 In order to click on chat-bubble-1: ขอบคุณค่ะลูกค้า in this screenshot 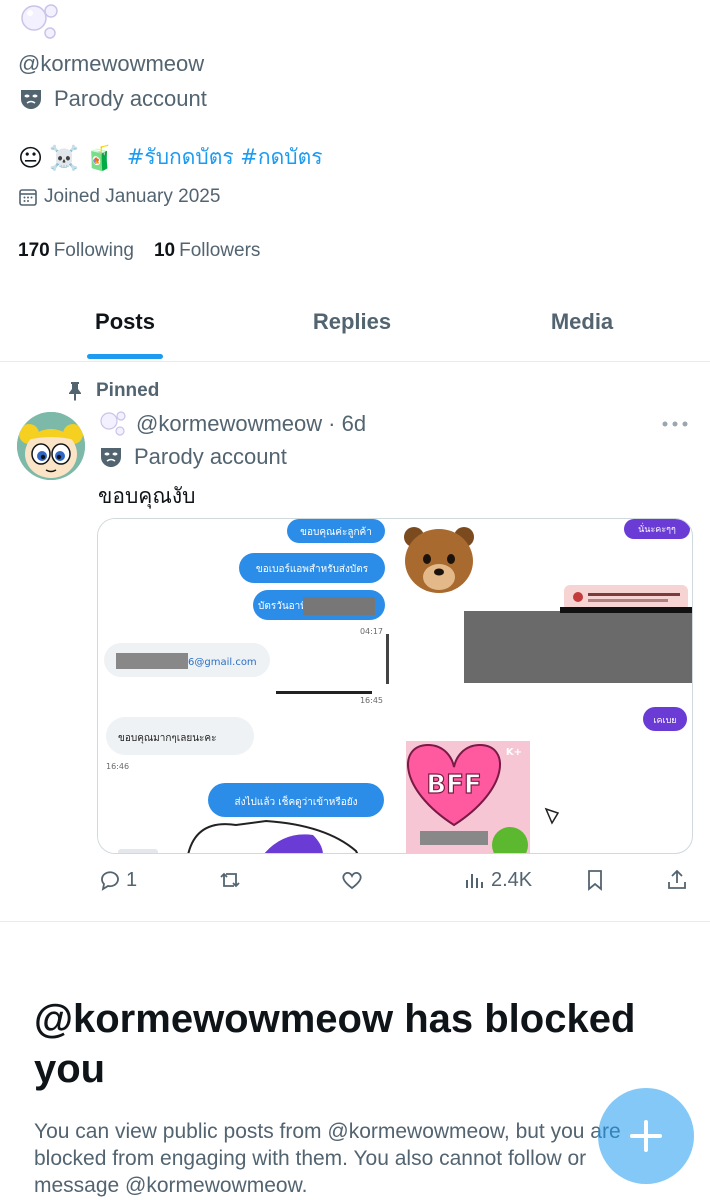, I will do `click(336, 532)`.